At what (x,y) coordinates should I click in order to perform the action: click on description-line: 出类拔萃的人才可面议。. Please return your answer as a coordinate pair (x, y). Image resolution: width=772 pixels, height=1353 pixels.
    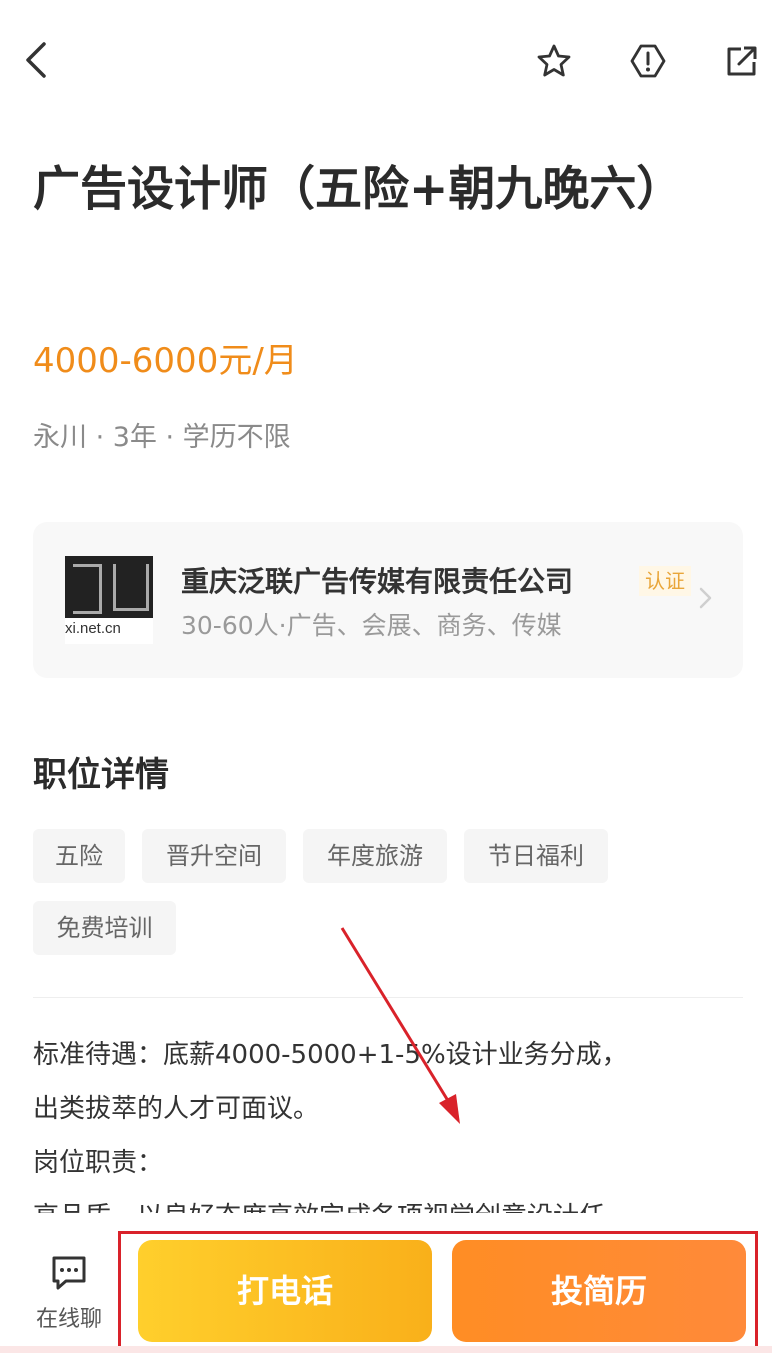
    Looking at the image, I should click on (176, 1109).